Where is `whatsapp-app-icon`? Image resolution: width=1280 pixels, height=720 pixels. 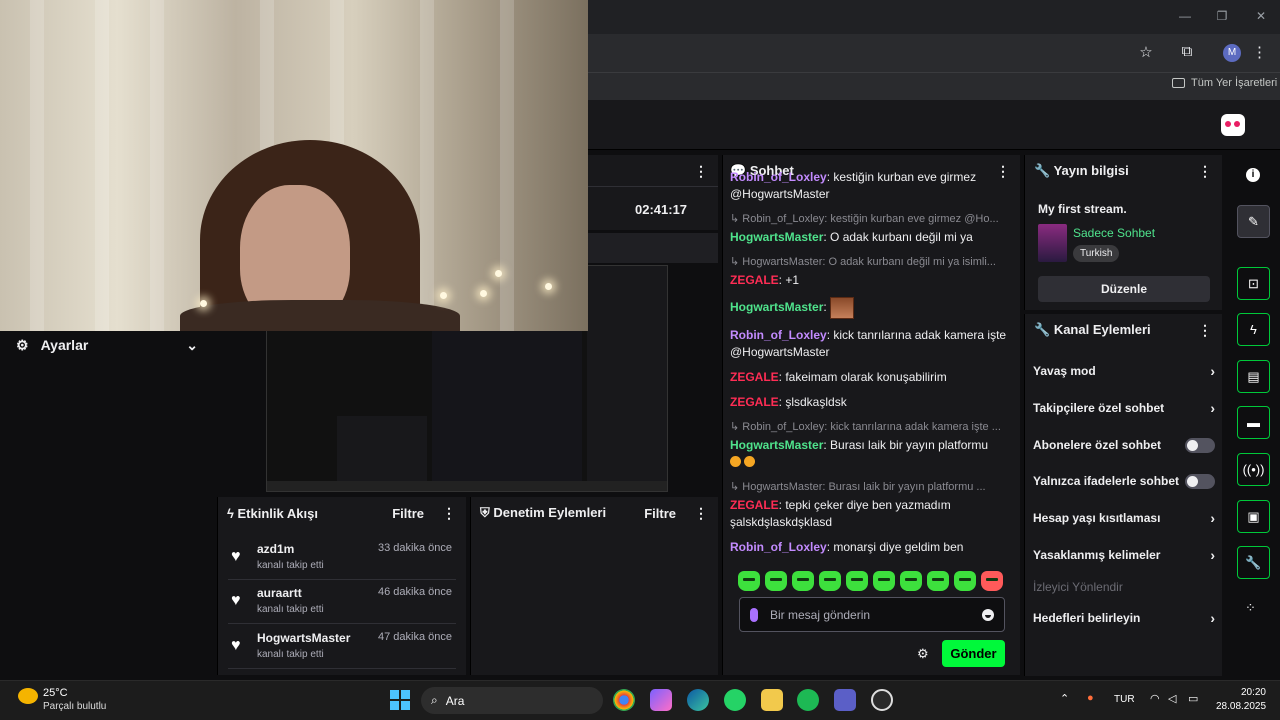 whatsapp-app-icon is located at coordinates (735, 700).